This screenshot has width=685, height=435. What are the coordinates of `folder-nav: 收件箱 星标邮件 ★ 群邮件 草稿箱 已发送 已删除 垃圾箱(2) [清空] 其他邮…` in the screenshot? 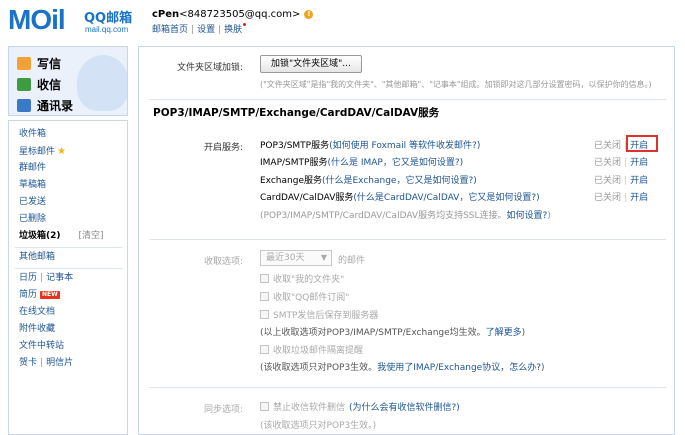 It's located at (68, 277).